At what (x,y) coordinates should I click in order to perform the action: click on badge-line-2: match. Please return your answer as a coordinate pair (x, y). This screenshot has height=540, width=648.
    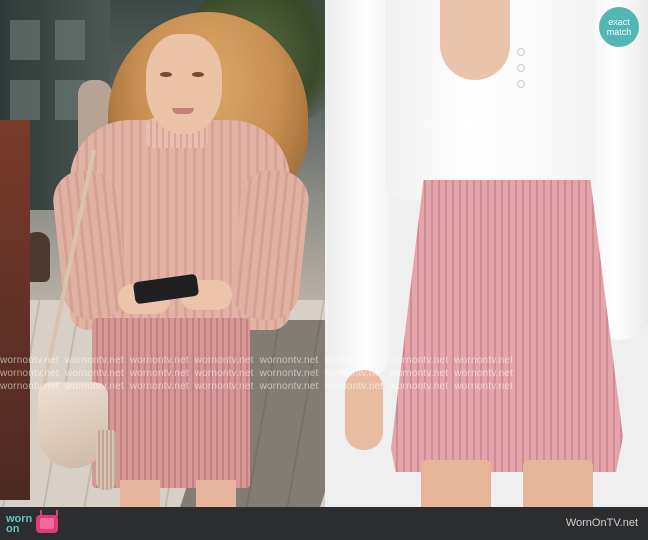
    Looking at the image, I should click on (619, 32).